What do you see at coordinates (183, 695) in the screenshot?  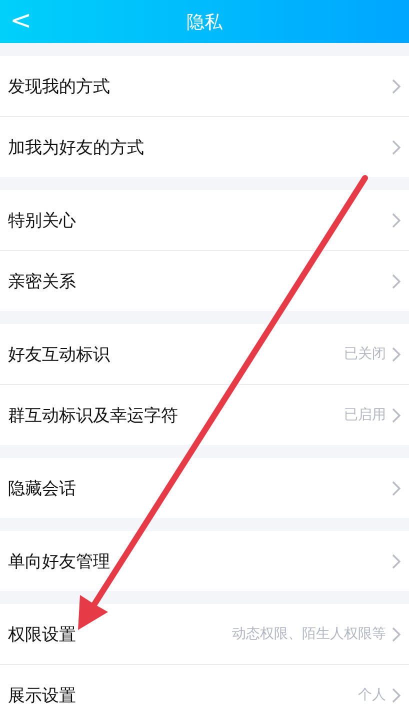 I see `setting-label: 展示设置` at bounding box center [183, 695].